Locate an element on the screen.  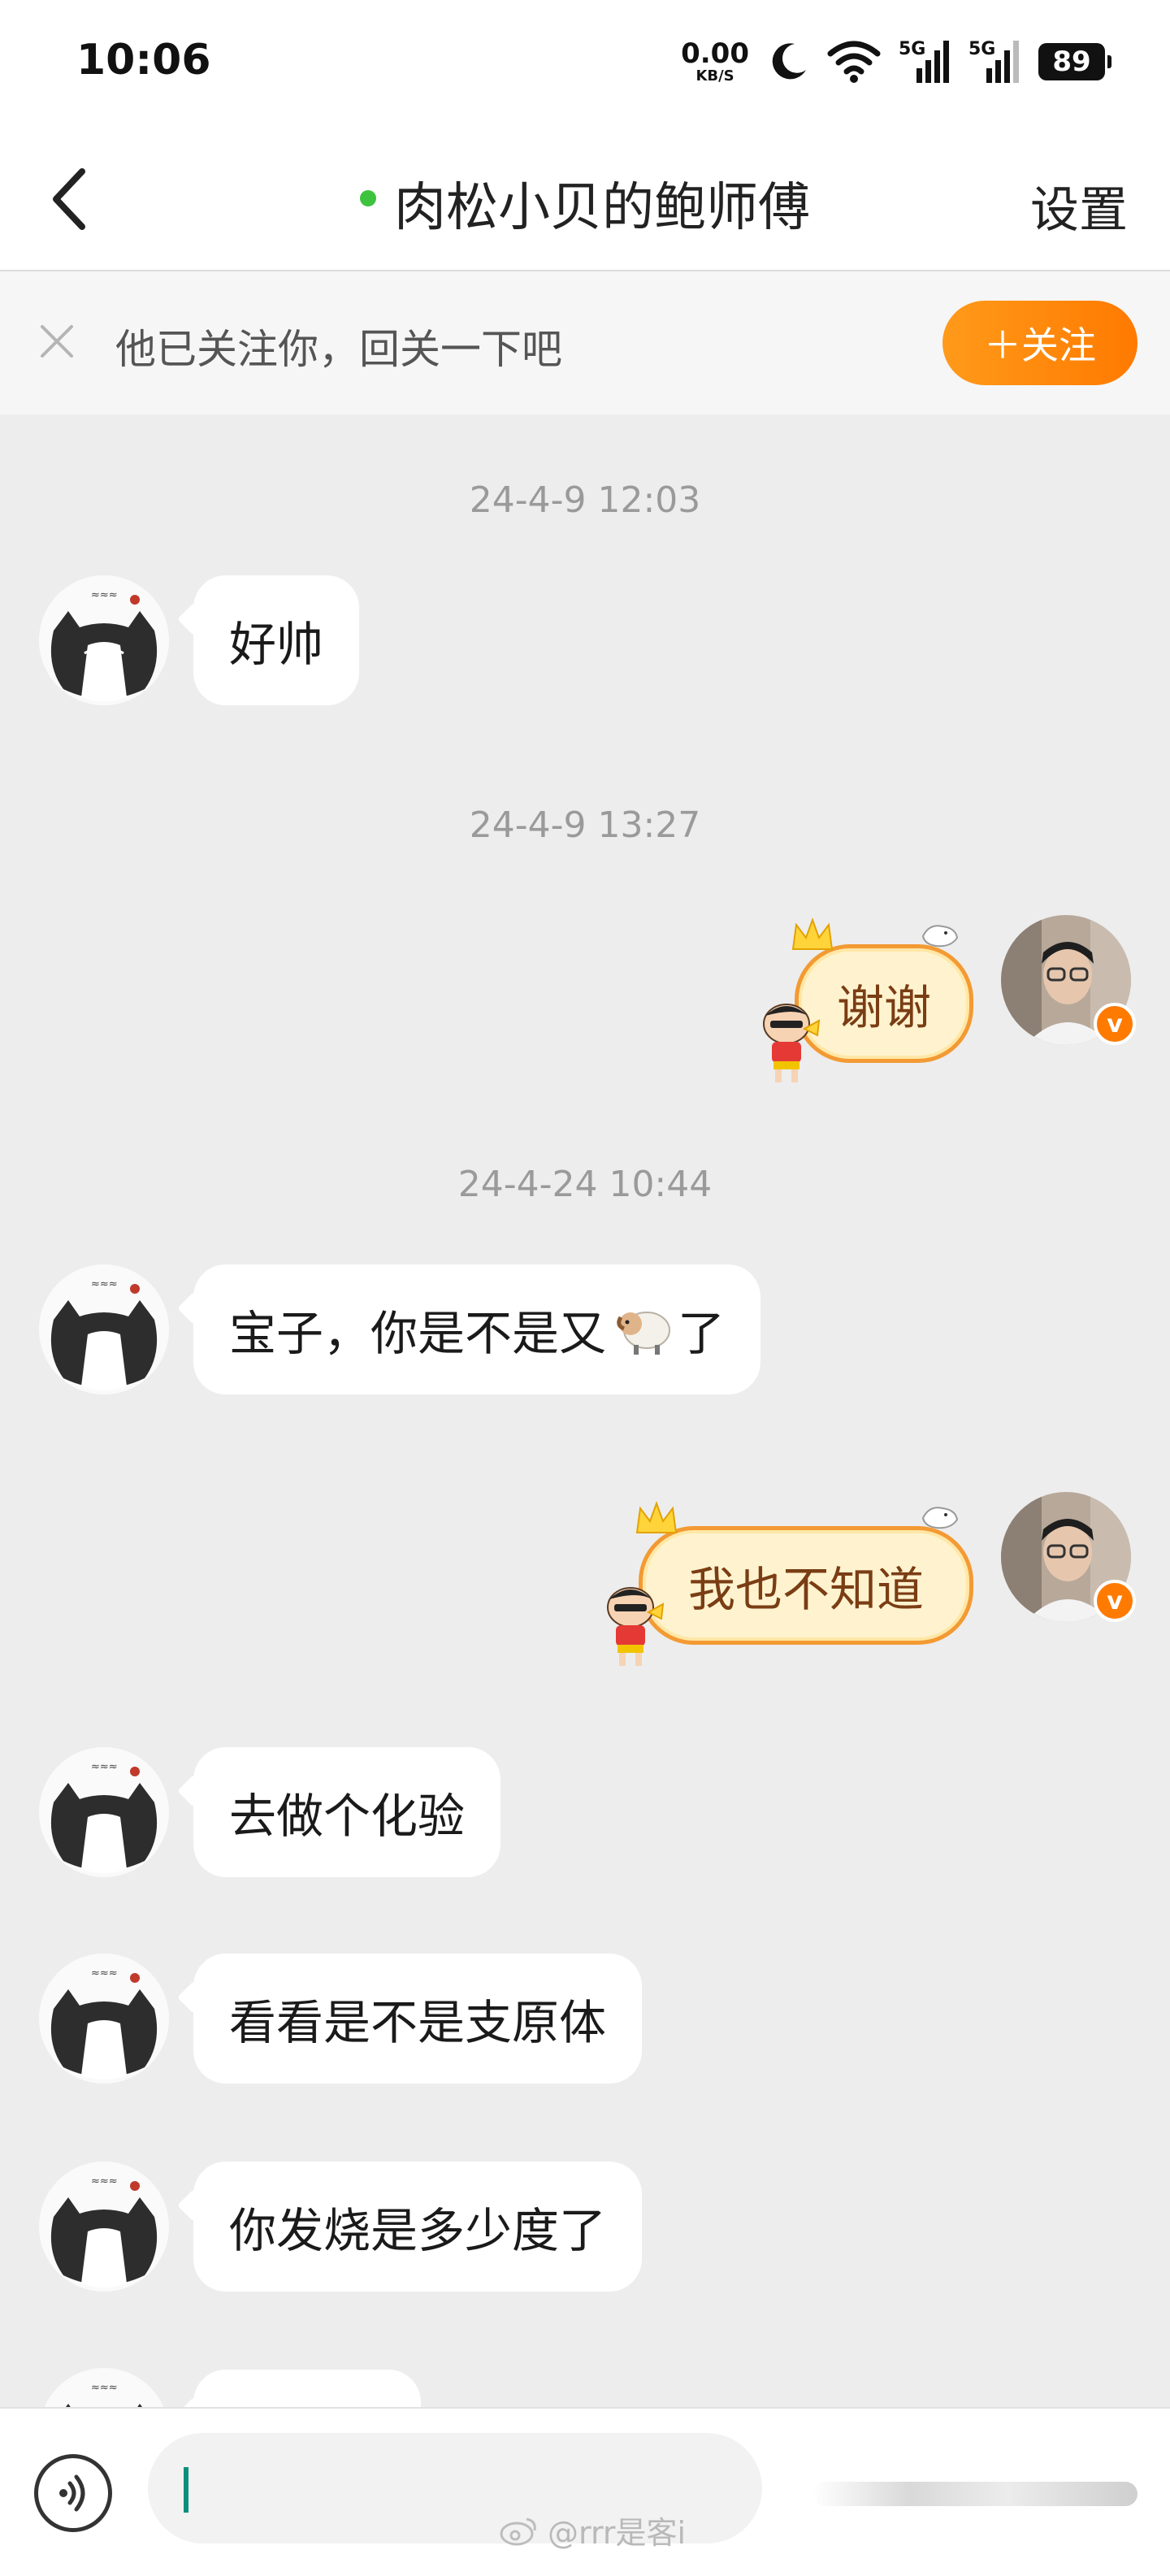
voice-input-button is located at coordinates (73, 2493).